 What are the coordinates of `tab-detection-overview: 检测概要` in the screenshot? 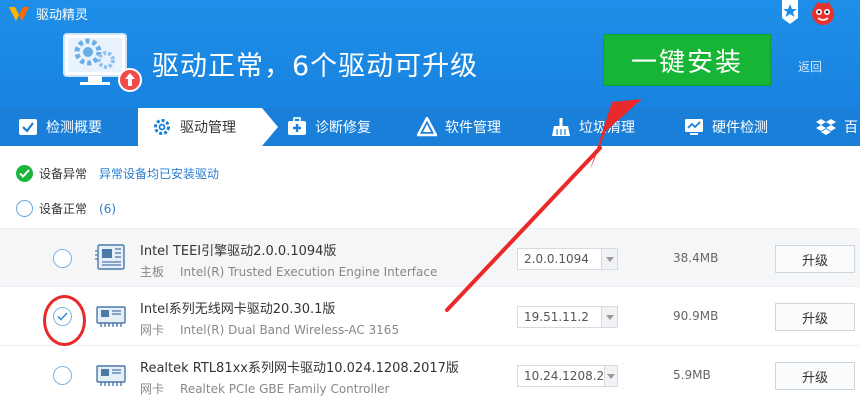 It's located at (60, 127).